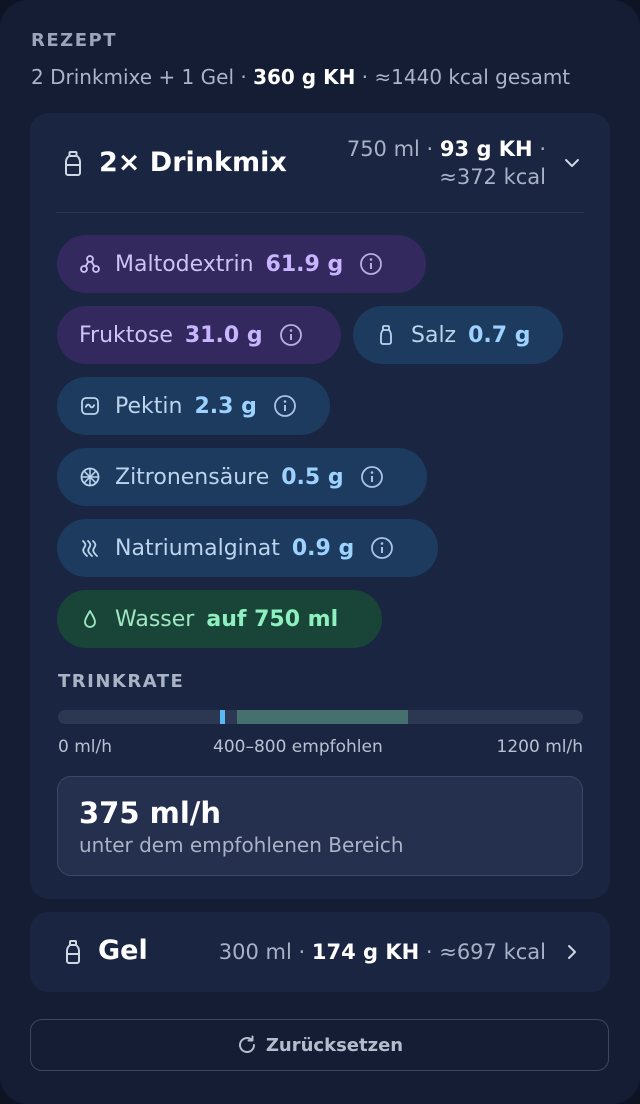 This screenshot has width=640, height=1104. I want to click on recommended-range, so click(322, 717).